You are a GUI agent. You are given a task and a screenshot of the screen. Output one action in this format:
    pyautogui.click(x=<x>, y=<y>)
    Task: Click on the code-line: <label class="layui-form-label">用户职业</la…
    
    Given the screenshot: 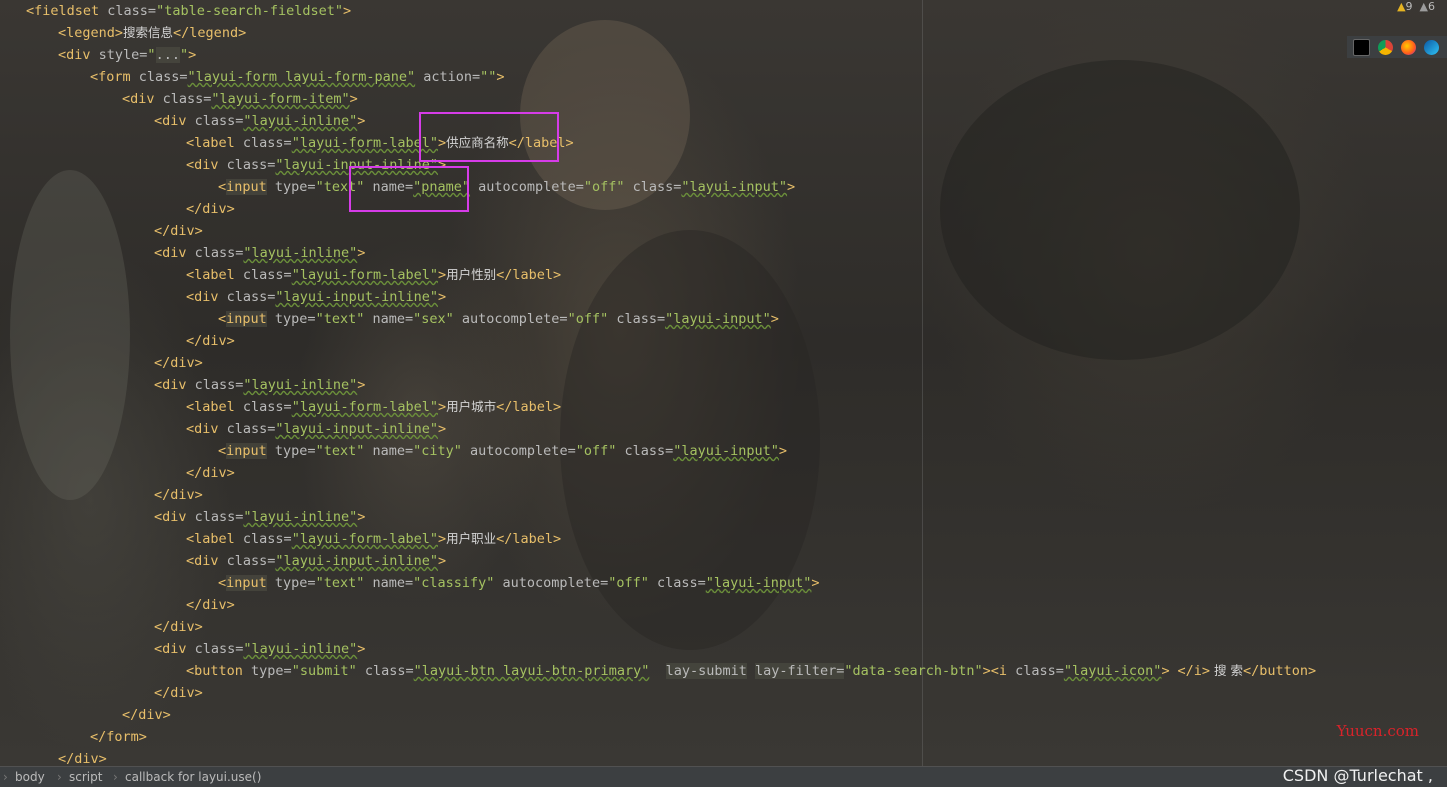 What is the action you would take?
    pyautogui.click(x=374, y=539)
    